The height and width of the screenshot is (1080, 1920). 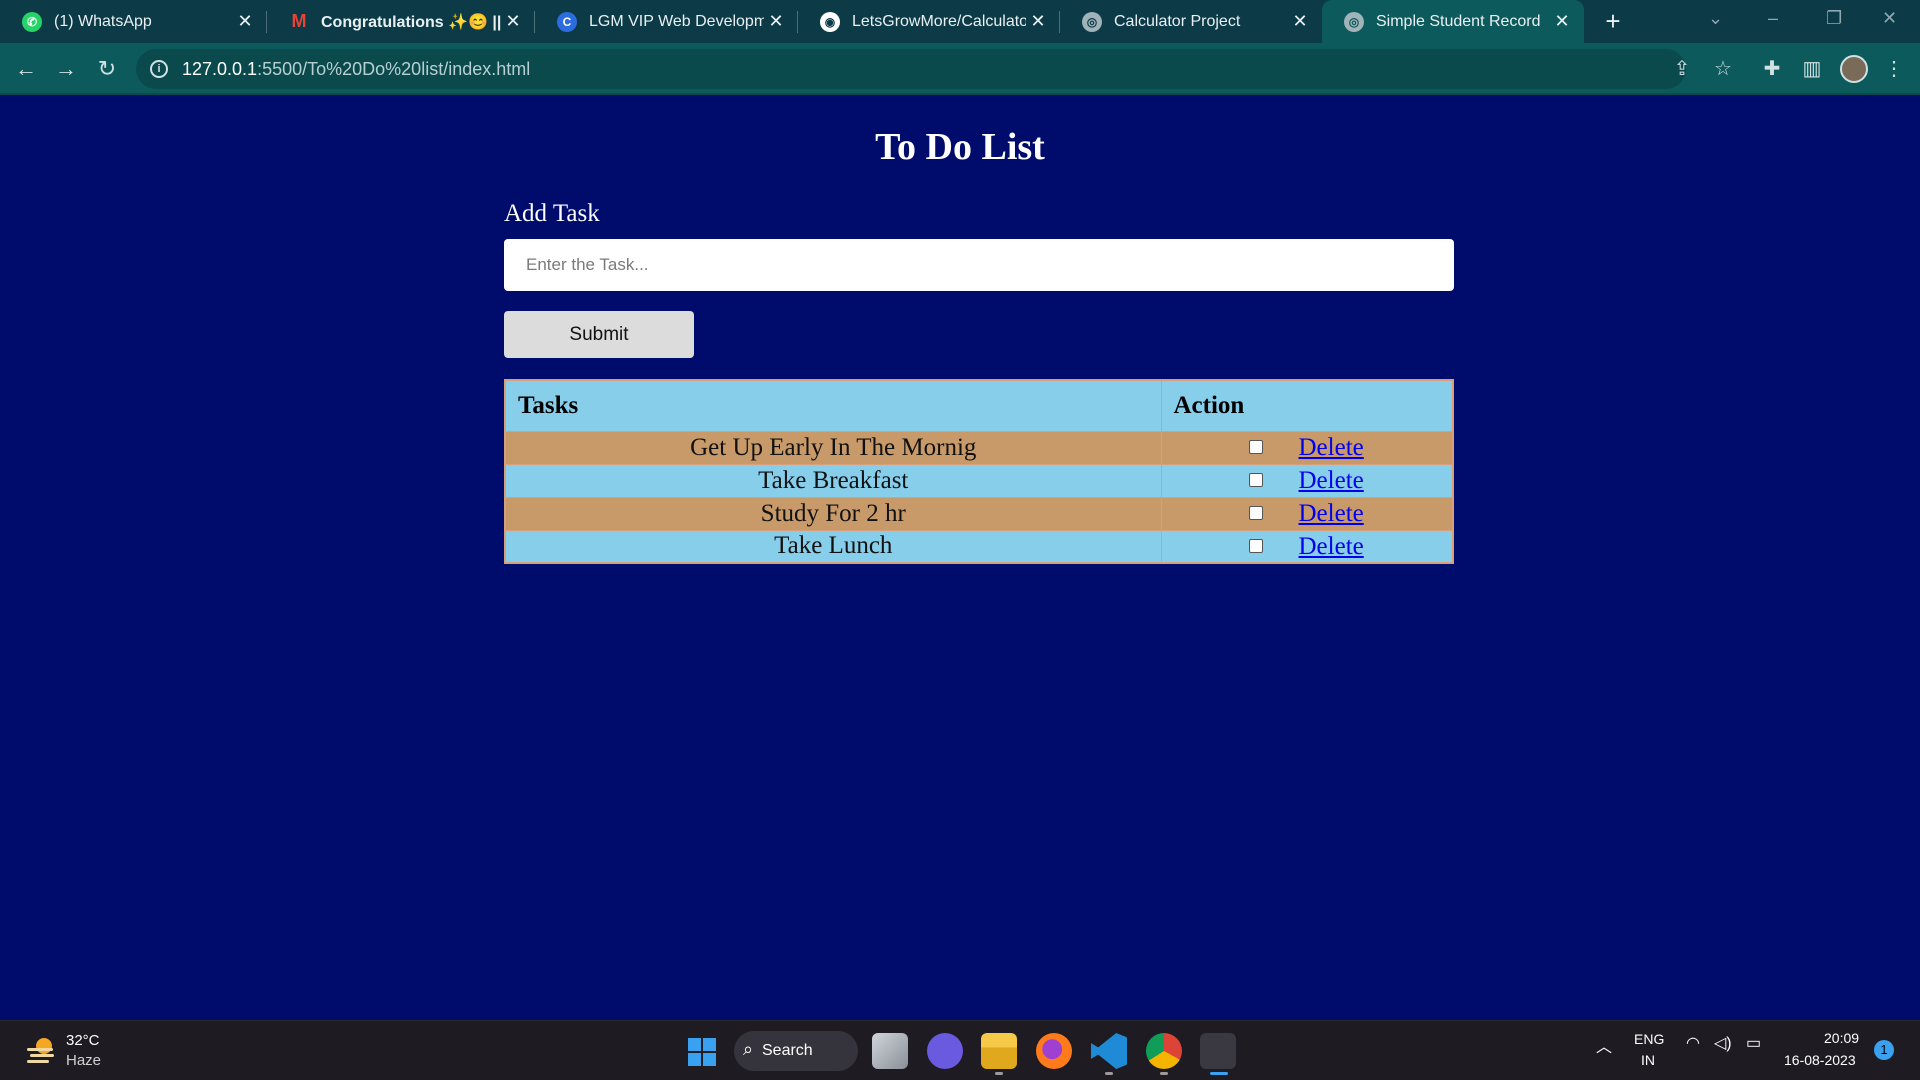 I want to click on page-title: To Do List, so click(x=960, y=147).